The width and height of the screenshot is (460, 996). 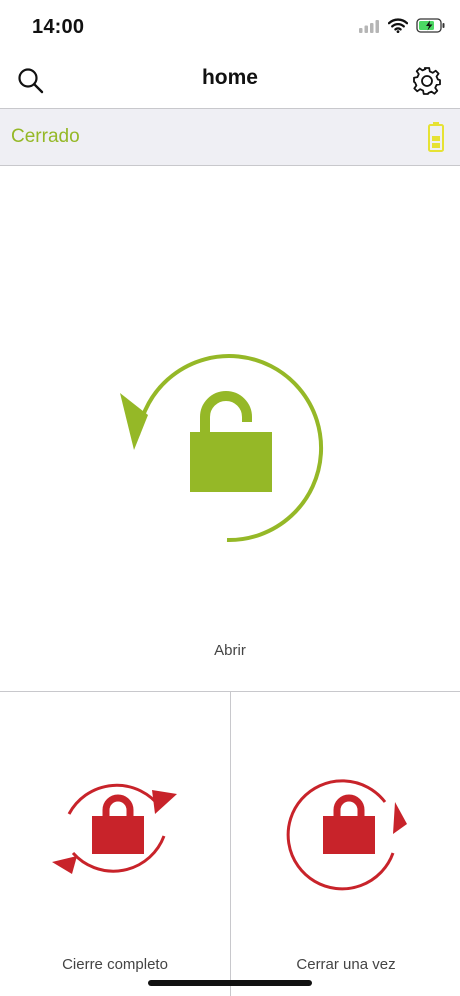 What do you see at coordinates (346, 964) in the screenshot?
I see `lock-once-label: Cerrar una vez` at bounding box center [346, 964].